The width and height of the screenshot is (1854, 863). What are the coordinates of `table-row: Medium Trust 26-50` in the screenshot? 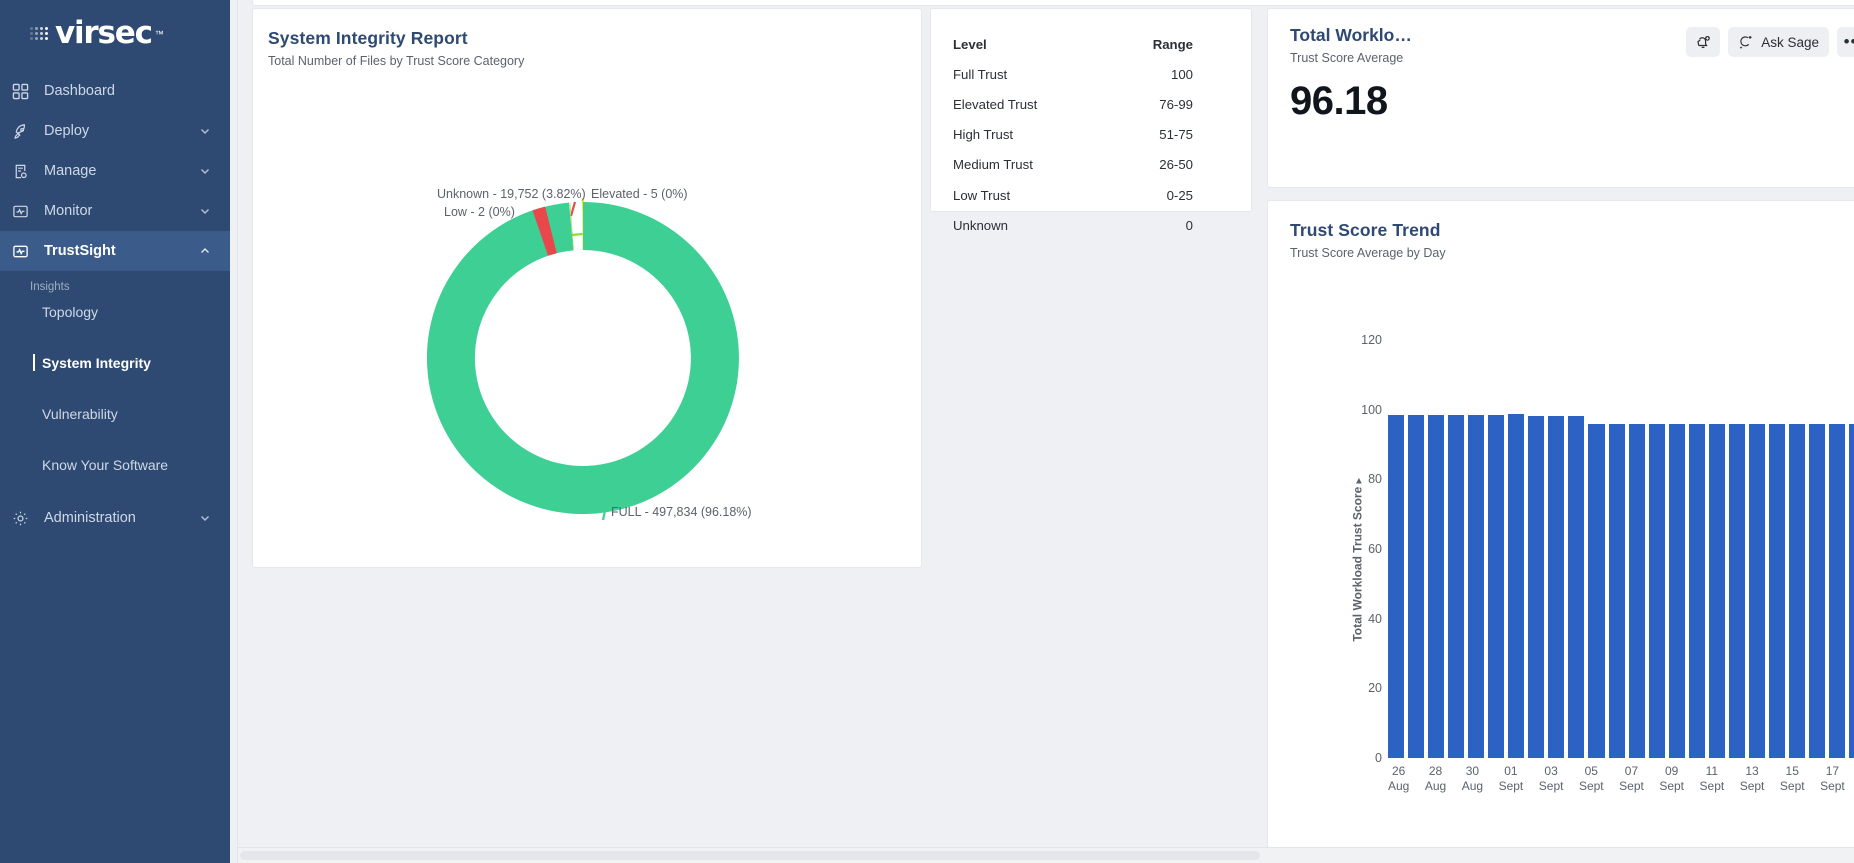 It's located at (1091, 165).